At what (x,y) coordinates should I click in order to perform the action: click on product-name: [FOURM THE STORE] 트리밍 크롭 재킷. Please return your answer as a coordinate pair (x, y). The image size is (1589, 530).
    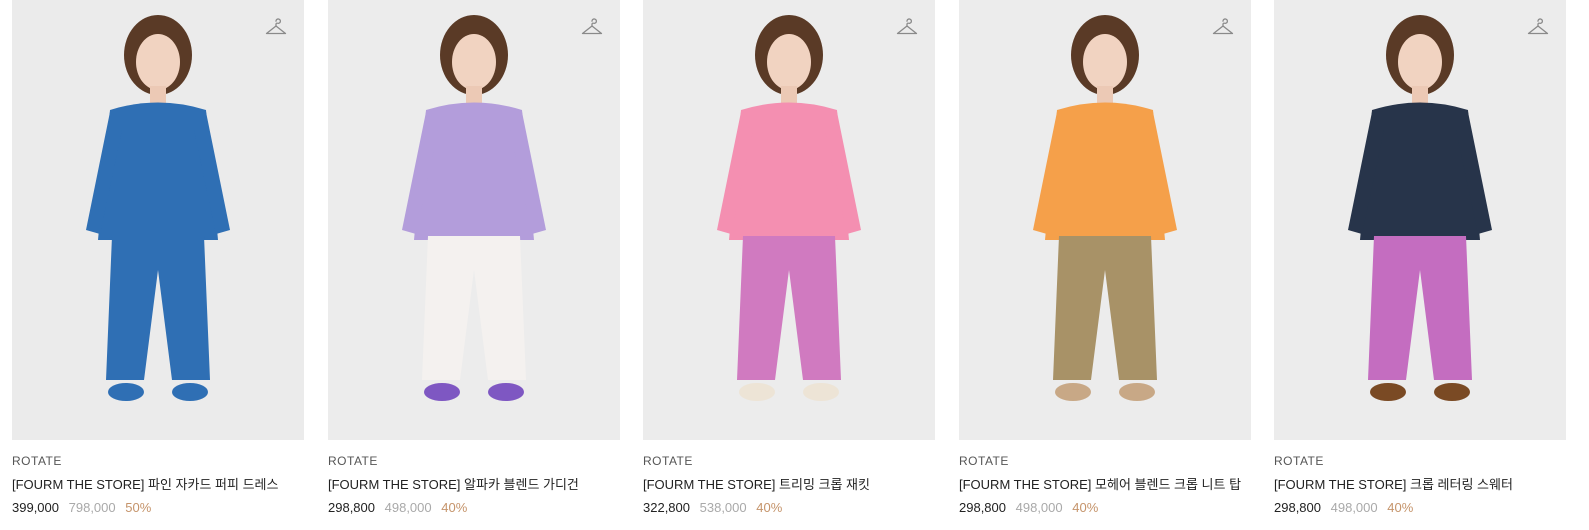
    Looking at the image, I should click on (789, 485).